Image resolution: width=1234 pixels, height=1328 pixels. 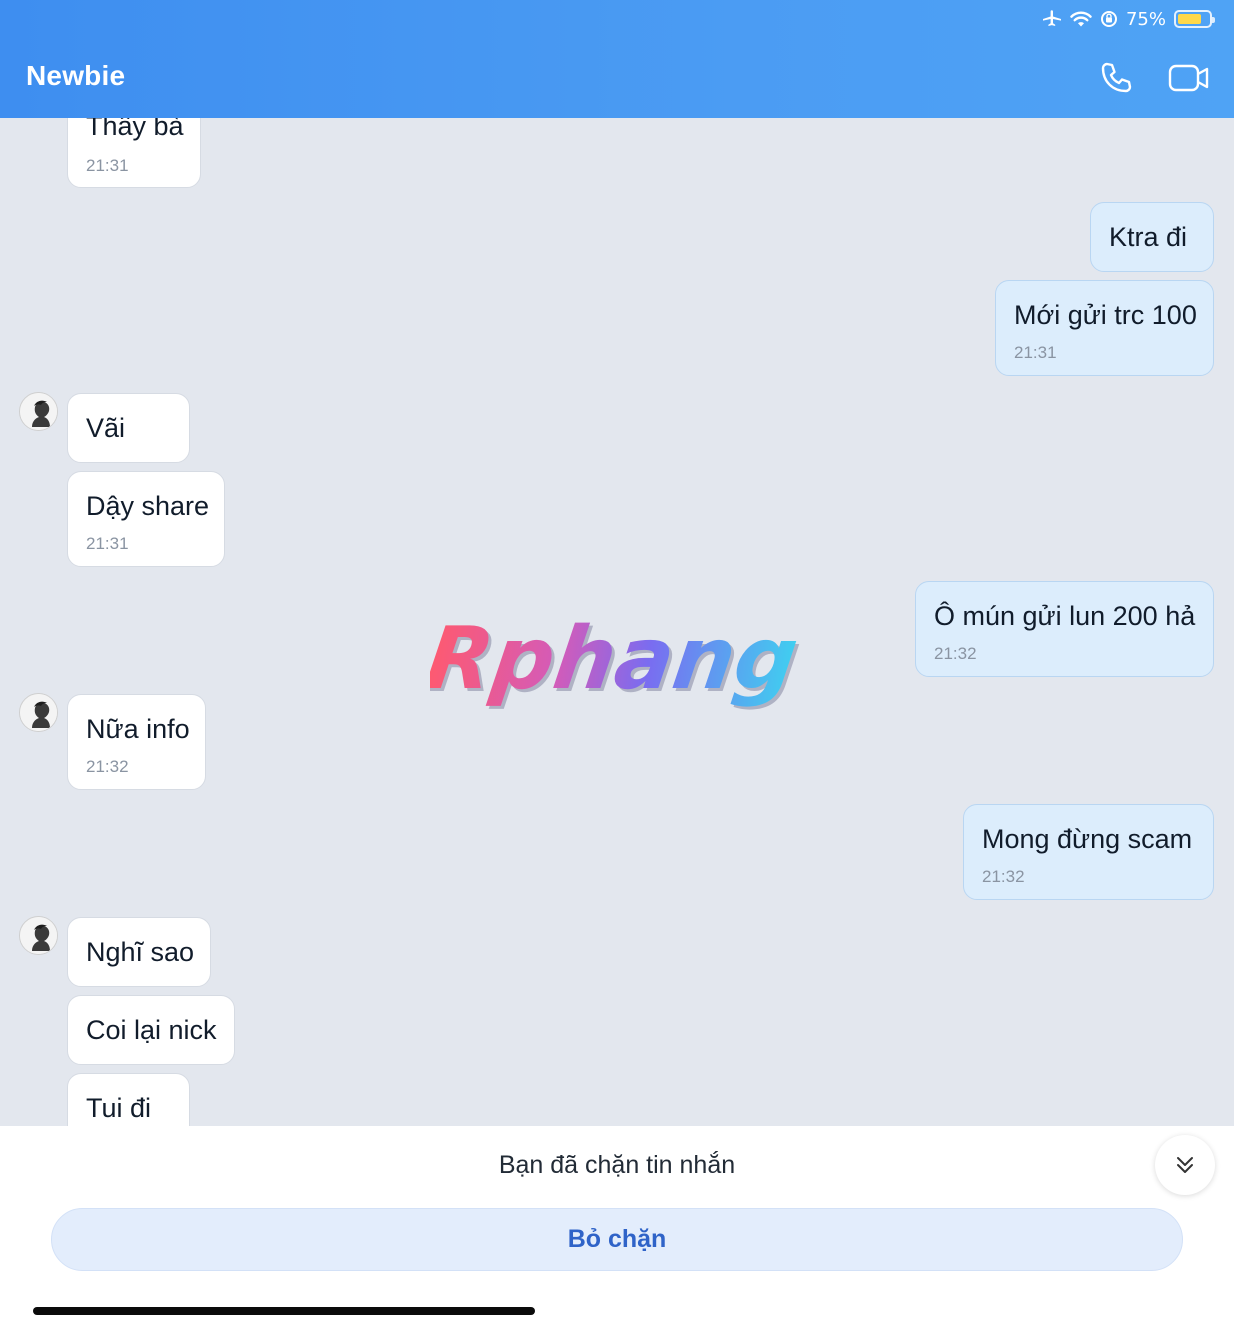 What do you see at coordinates (1109, 19) in the screenshot?
I see `orientation-lock-icon` at bounding box center [1109, 19].